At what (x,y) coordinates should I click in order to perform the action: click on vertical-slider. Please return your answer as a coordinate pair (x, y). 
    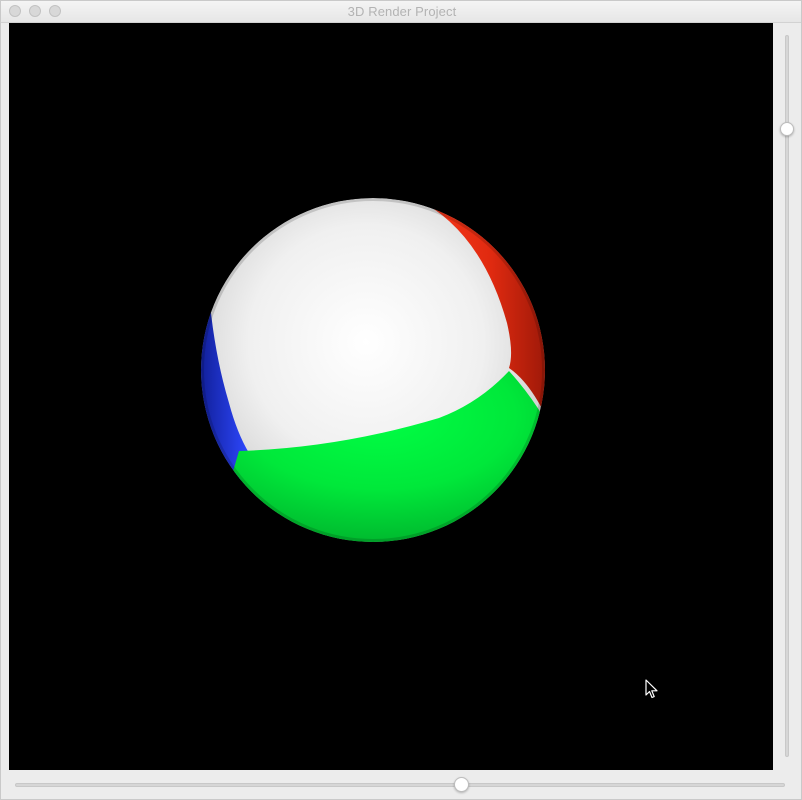
    Looking at the image, I should click on (788, 396).